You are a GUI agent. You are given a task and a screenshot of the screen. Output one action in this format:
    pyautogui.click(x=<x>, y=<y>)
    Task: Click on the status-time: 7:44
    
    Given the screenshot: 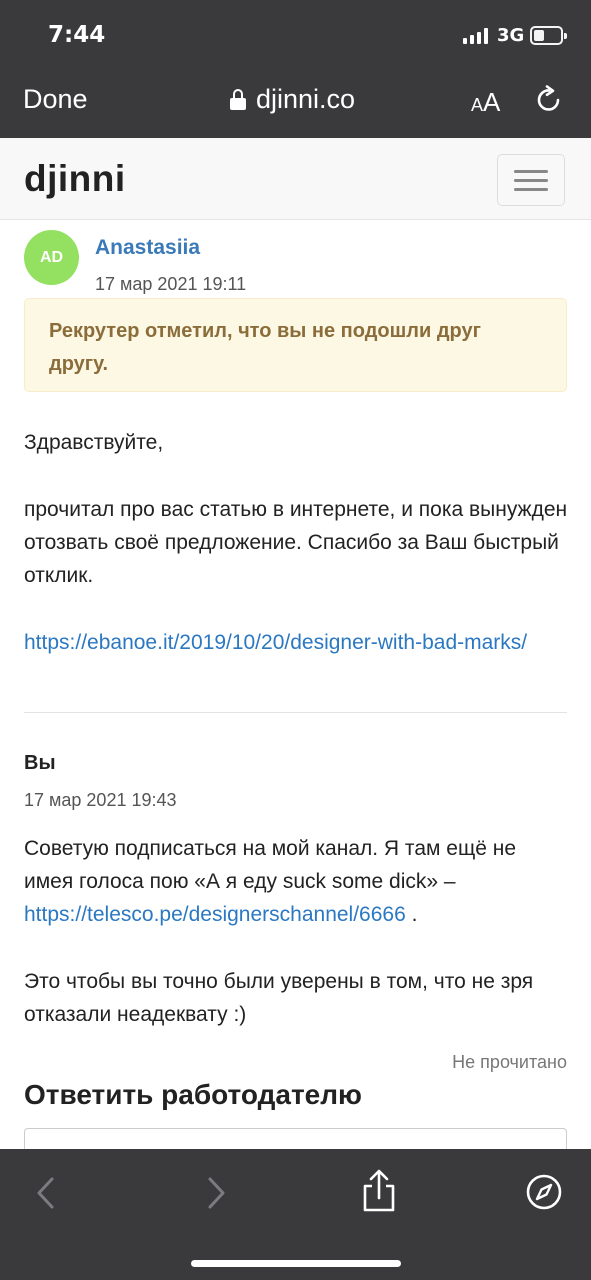 What is the action you would take?
    pyautogui.click(x=77, y=35)
    